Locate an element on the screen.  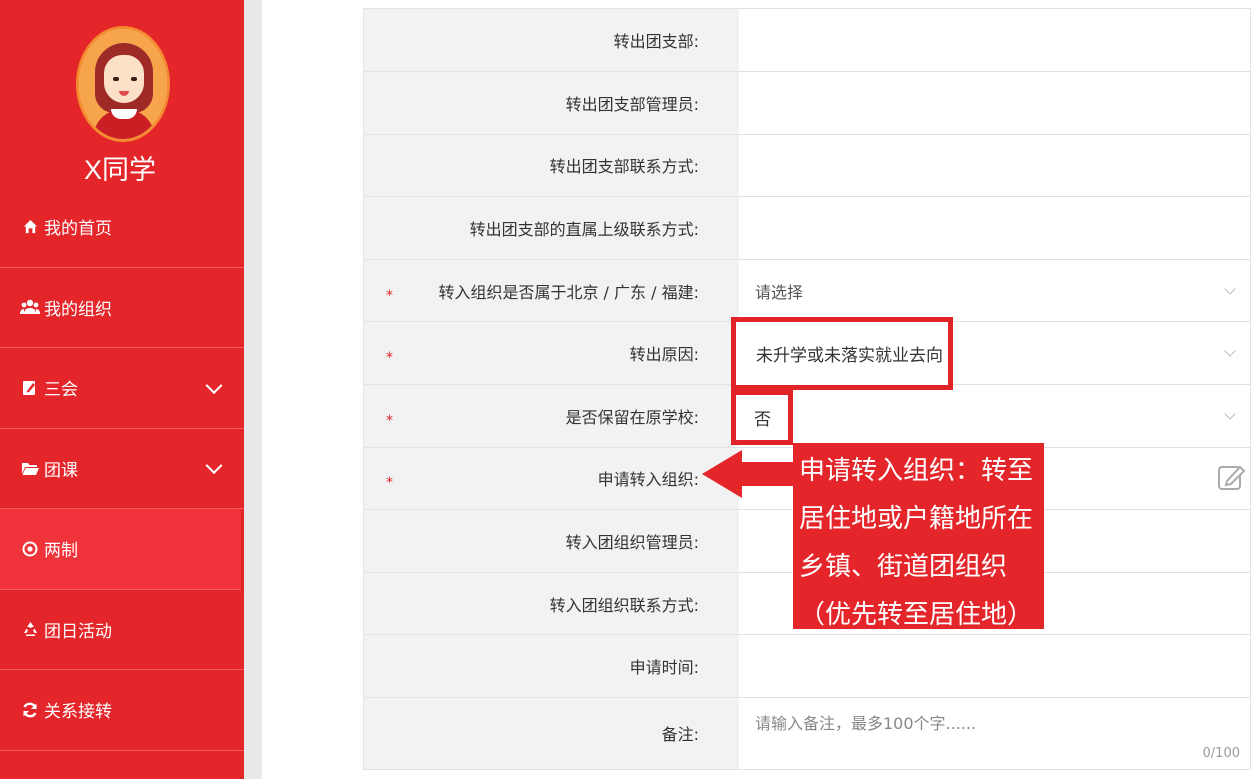
sidebar-item-label: 两制 is located at coordinates (61, 551).